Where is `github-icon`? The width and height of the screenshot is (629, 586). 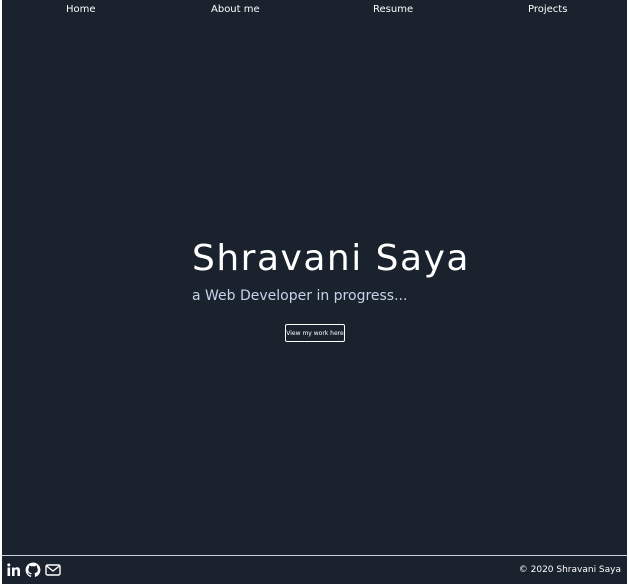
github-icon is located at coordinates (33, 570).